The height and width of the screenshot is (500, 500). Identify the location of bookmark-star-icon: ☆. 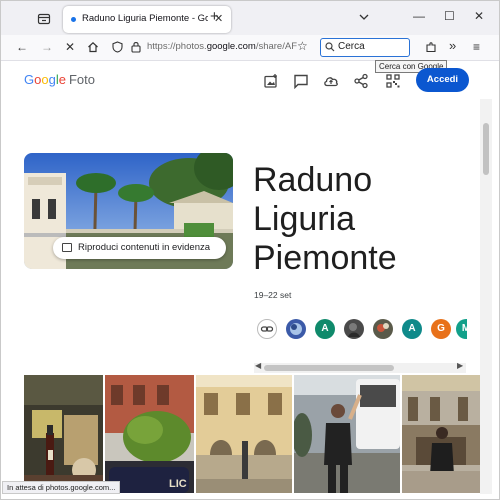
(302, 46).